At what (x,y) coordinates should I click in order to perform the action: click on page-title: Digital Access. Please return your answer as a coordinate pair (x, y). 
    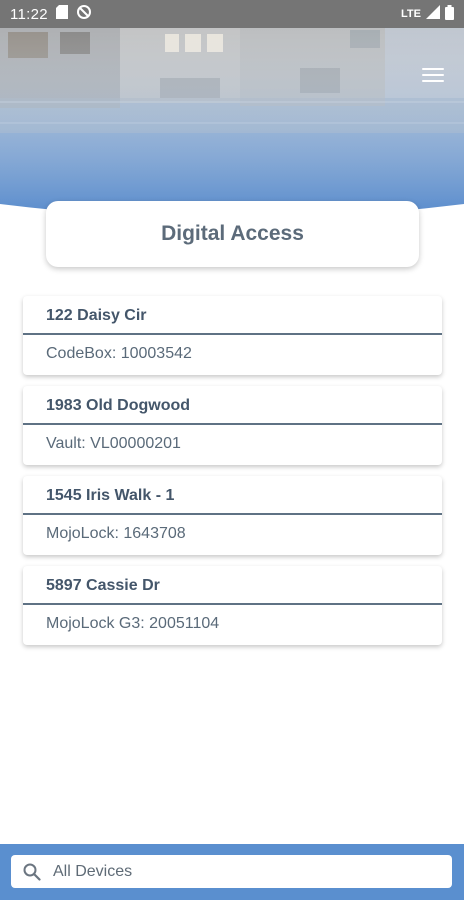
    Looking at the image, I should click on (232, 233).